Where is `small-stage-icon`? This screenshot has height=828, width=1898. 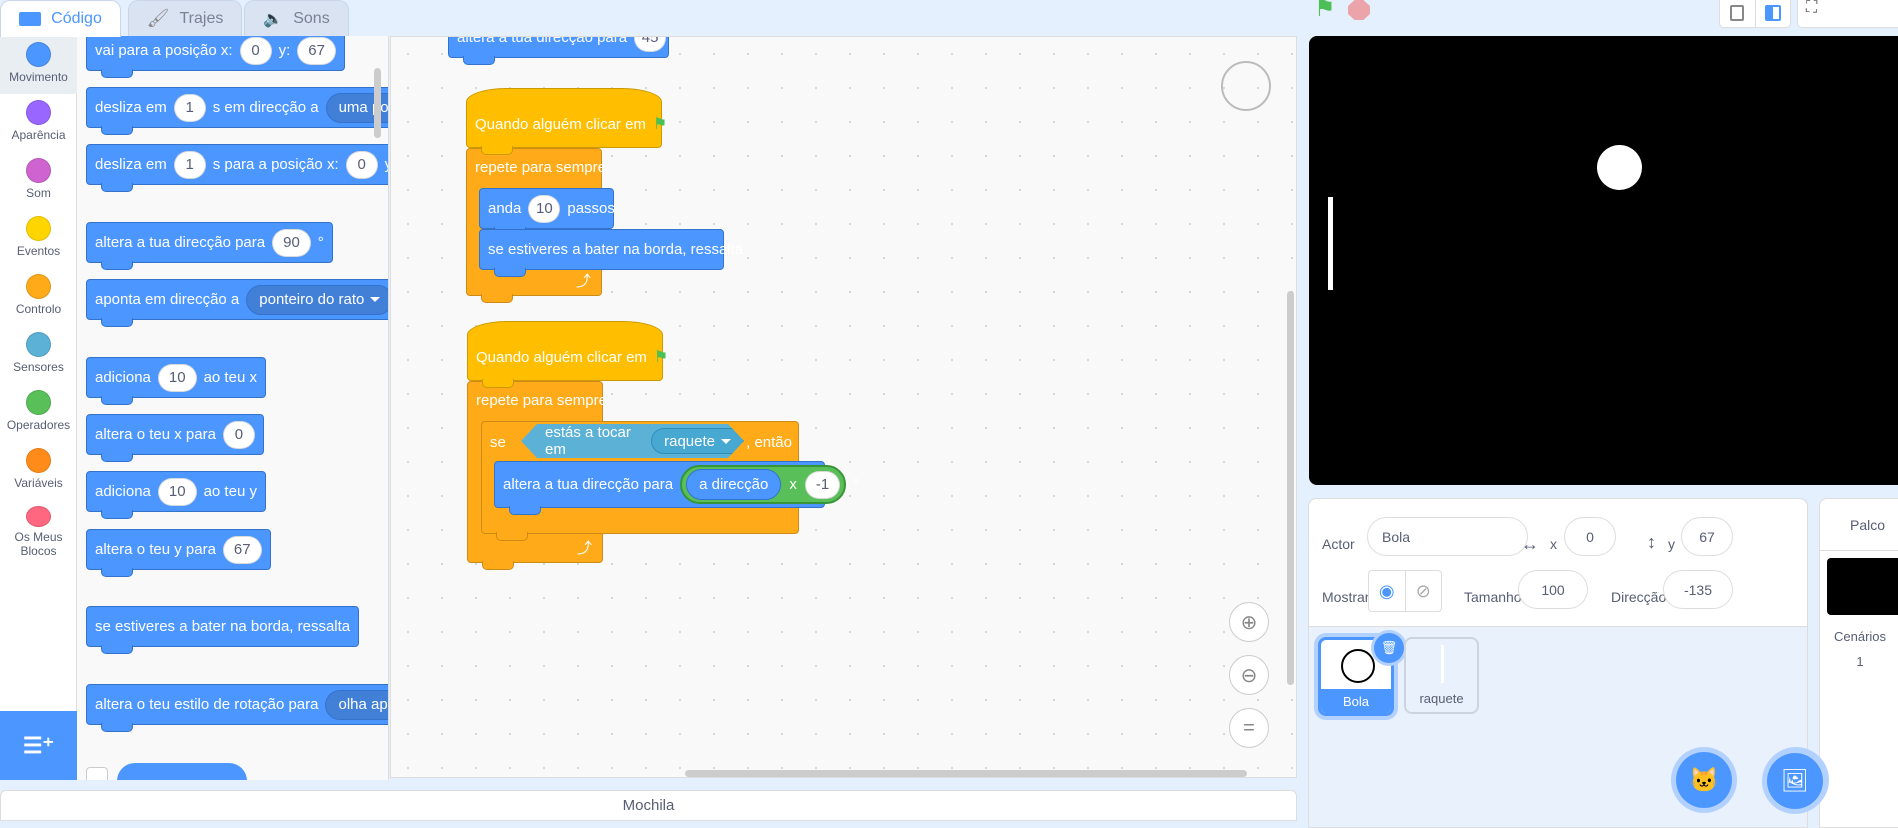 small-stage-icon is located at coordinates (1737, 13).